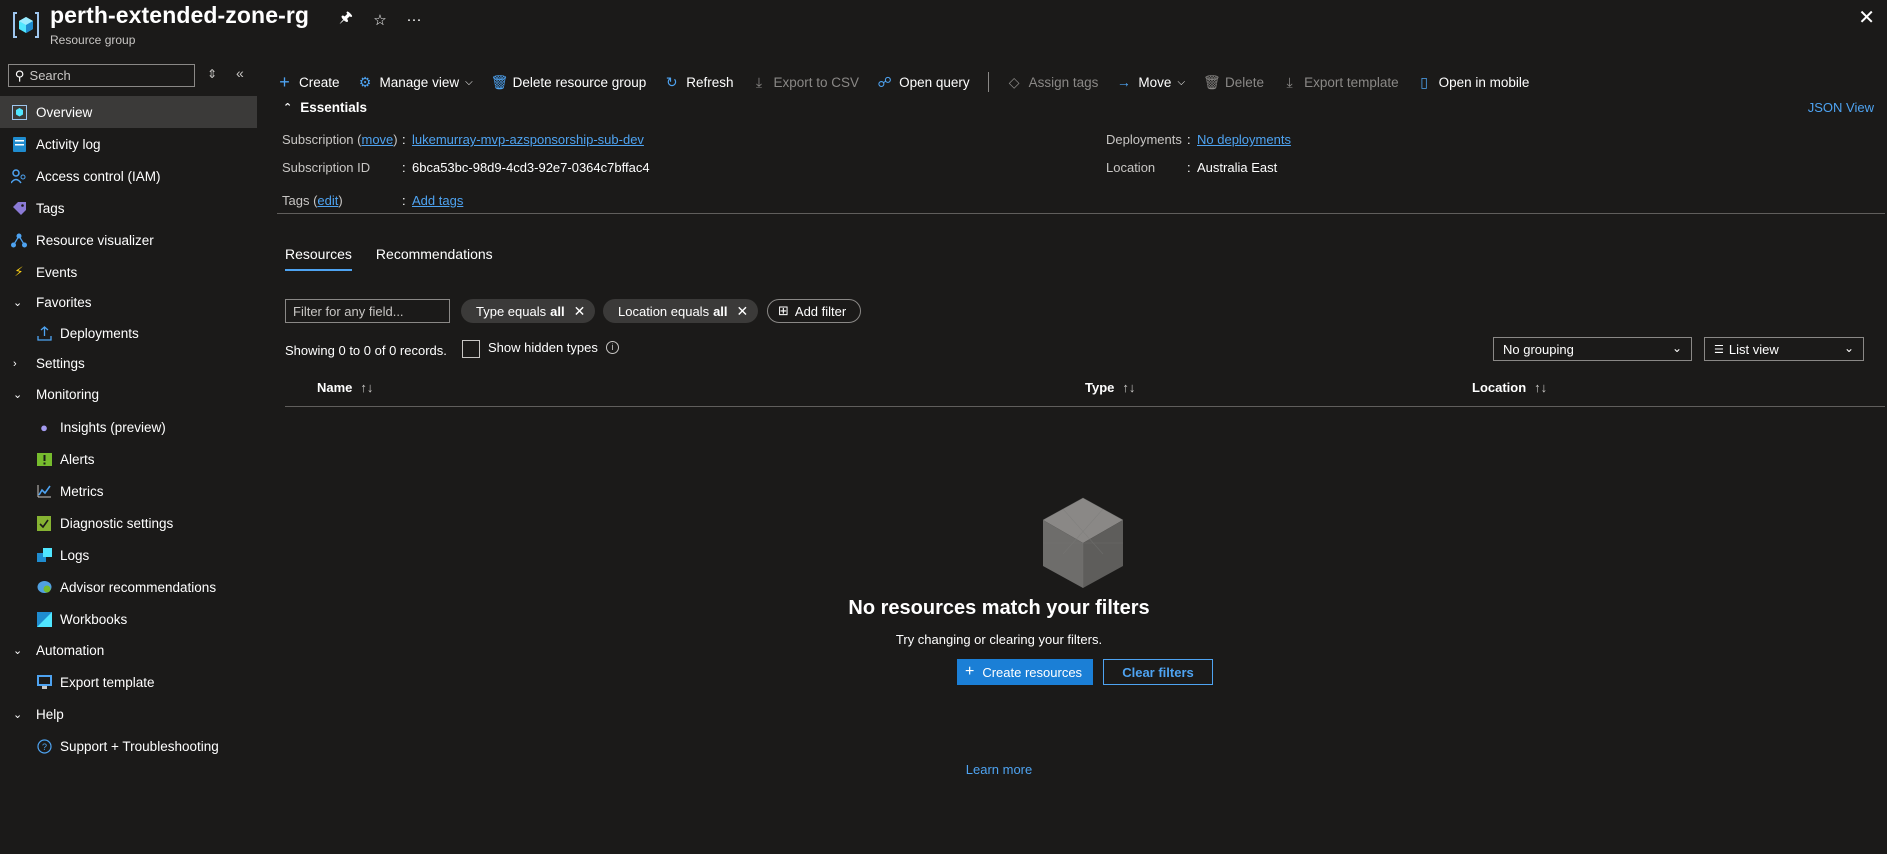 Image resolution: width=1887 pixels, height=854 pixels. Describe the element at coordinates (1189, 139) in the screenshot. I see `colon: :` at that location.